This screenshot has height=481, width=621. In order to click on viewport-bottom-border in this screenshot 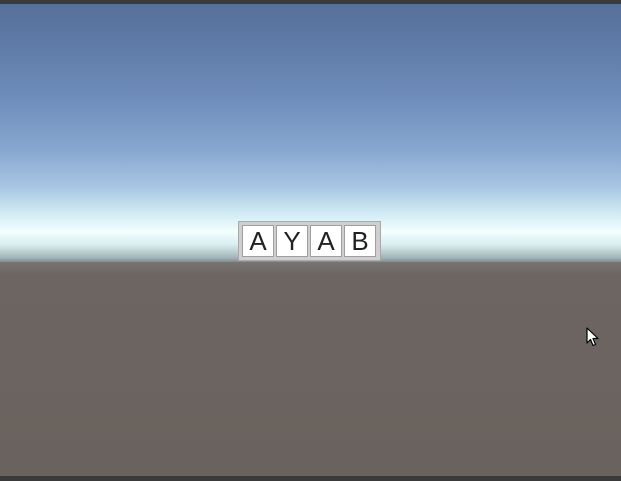, I will do `click(310, 478)`.